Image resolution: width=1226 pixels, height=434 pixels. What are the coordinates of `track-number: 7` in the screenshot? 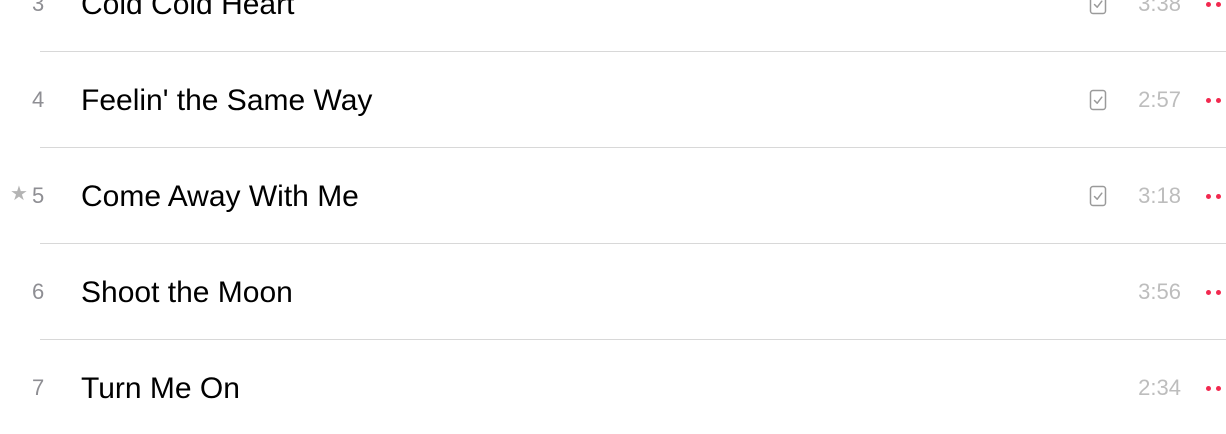 It's located at (38, 387).